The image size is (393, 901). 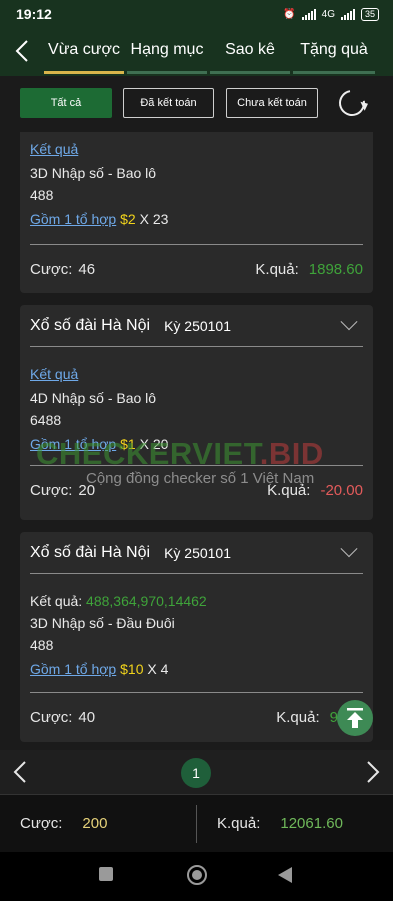 I want to click on tab-label: Vừa cược, so click(x=84, y=49).